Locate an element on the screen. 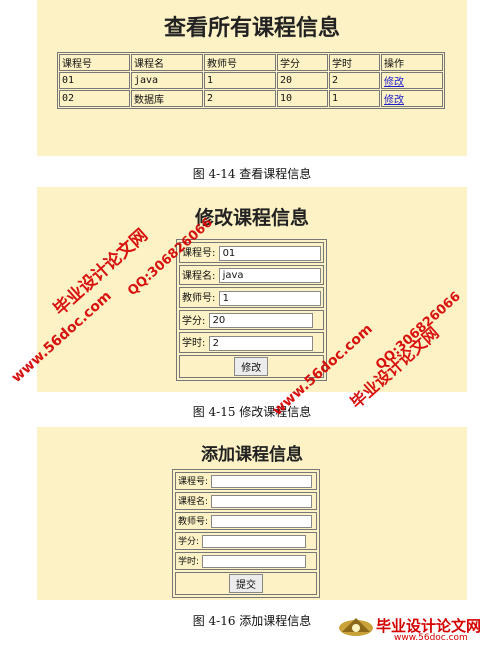 This screenshot has height=646, width=504. table-cell: java is located at coordinates (167, 80).